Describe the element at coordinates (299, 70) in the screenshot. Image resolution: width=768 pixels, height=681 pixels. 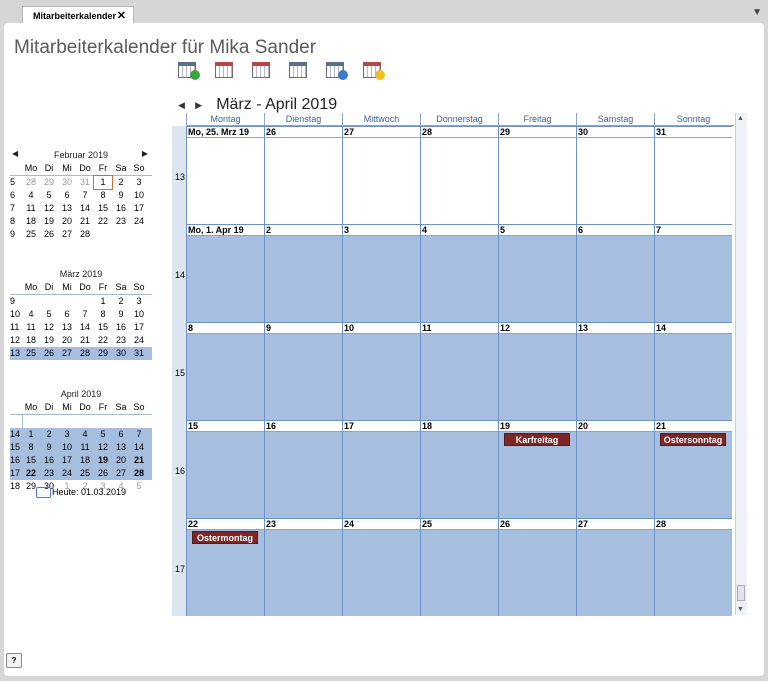
I see `month-view-button` at that location.